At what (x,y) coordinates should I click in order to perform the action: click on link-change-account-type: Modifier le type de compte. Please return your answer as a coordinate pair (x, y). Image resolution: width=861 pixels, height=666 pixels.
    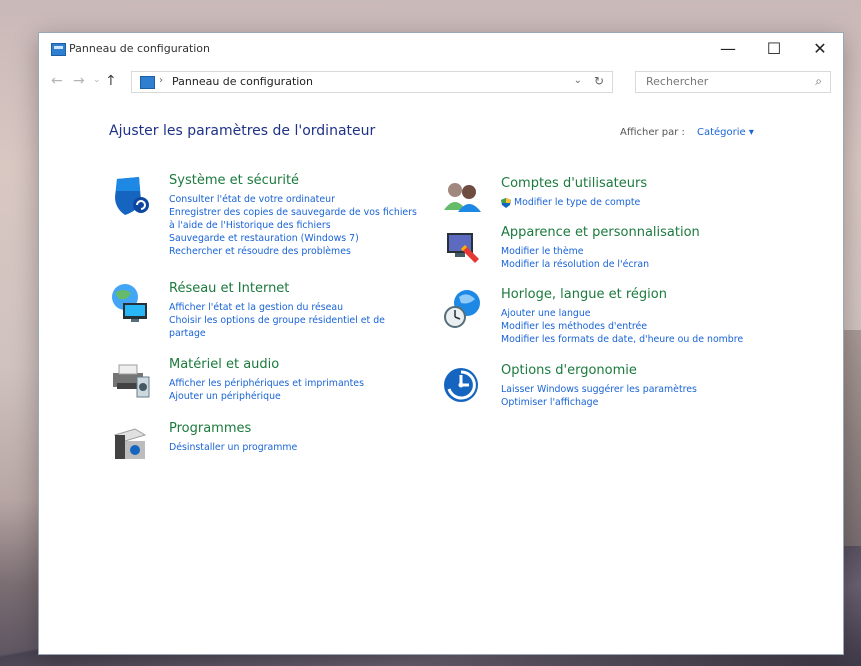
    Looking at the image, I should click on (570, 202).